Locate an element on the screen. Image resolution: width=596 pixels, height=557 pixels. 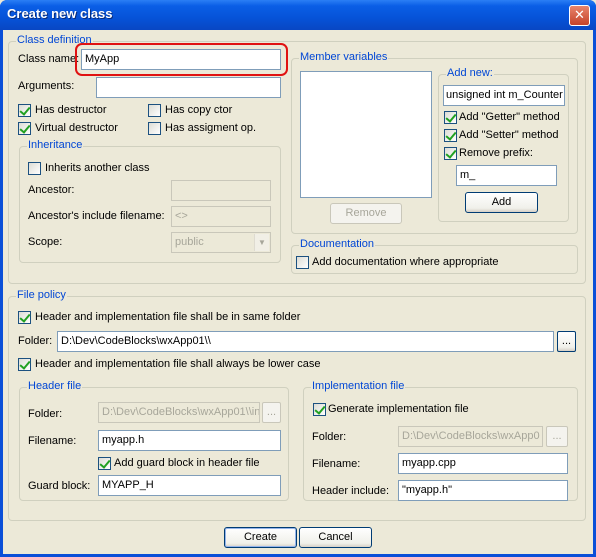
member-variables-legend: Member variables is located at coordinates (344, 57).